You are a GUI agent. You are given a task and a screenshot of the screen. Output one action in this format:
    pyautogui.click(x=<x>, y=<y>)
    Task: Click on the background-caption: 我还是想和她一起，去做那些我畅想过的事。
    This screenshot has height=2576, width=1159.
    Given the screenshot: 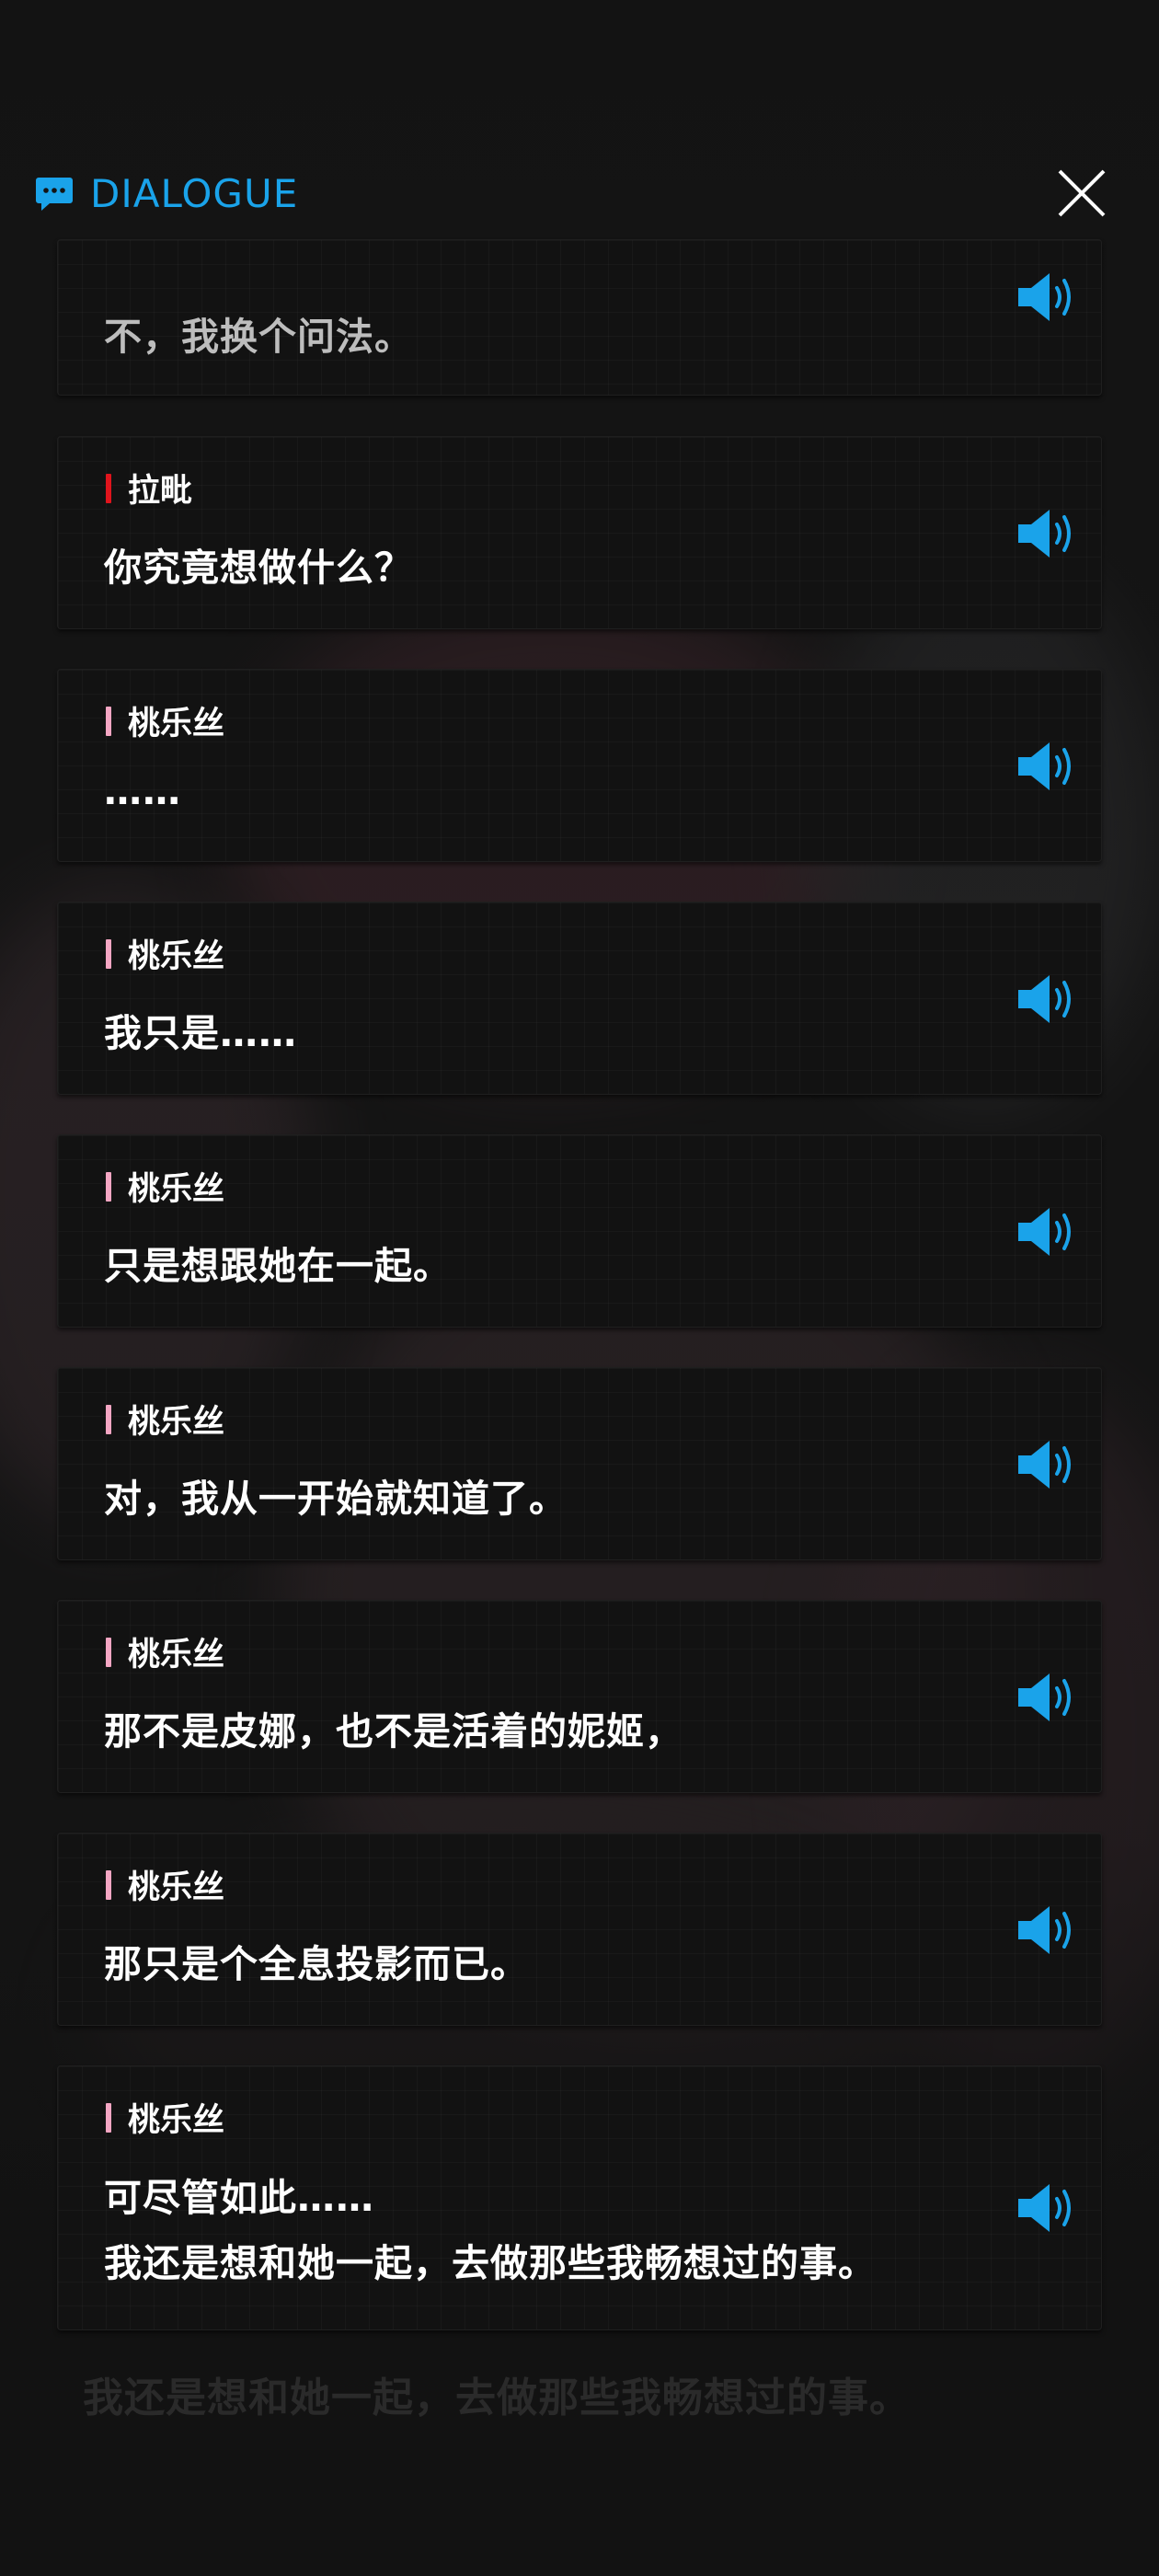 What is the action you would take?
    pyautogui.click(x=497, y=2398)
    